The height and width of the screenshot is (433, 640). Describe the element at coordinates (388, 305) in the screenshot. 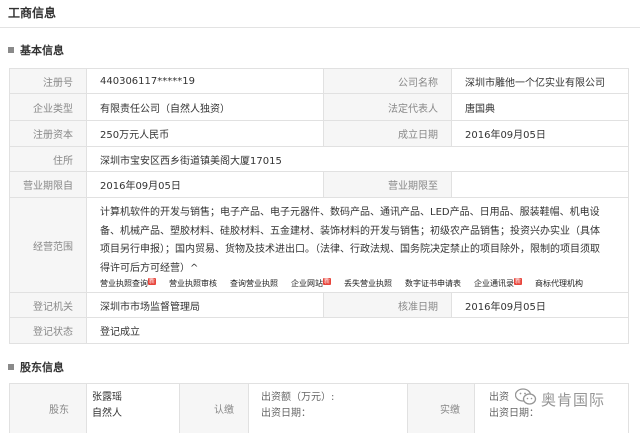

I see `approve-date-label: 核准日期` at that location.